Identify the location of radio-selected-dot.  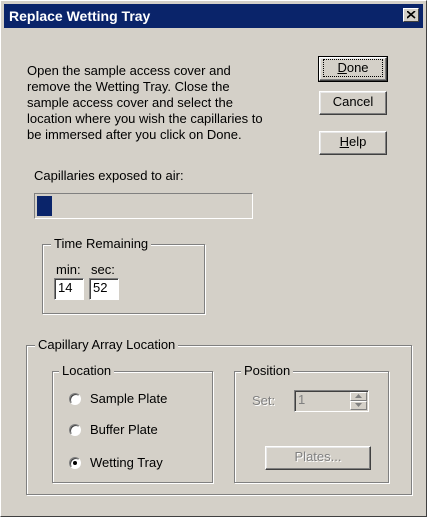
(75, 463).